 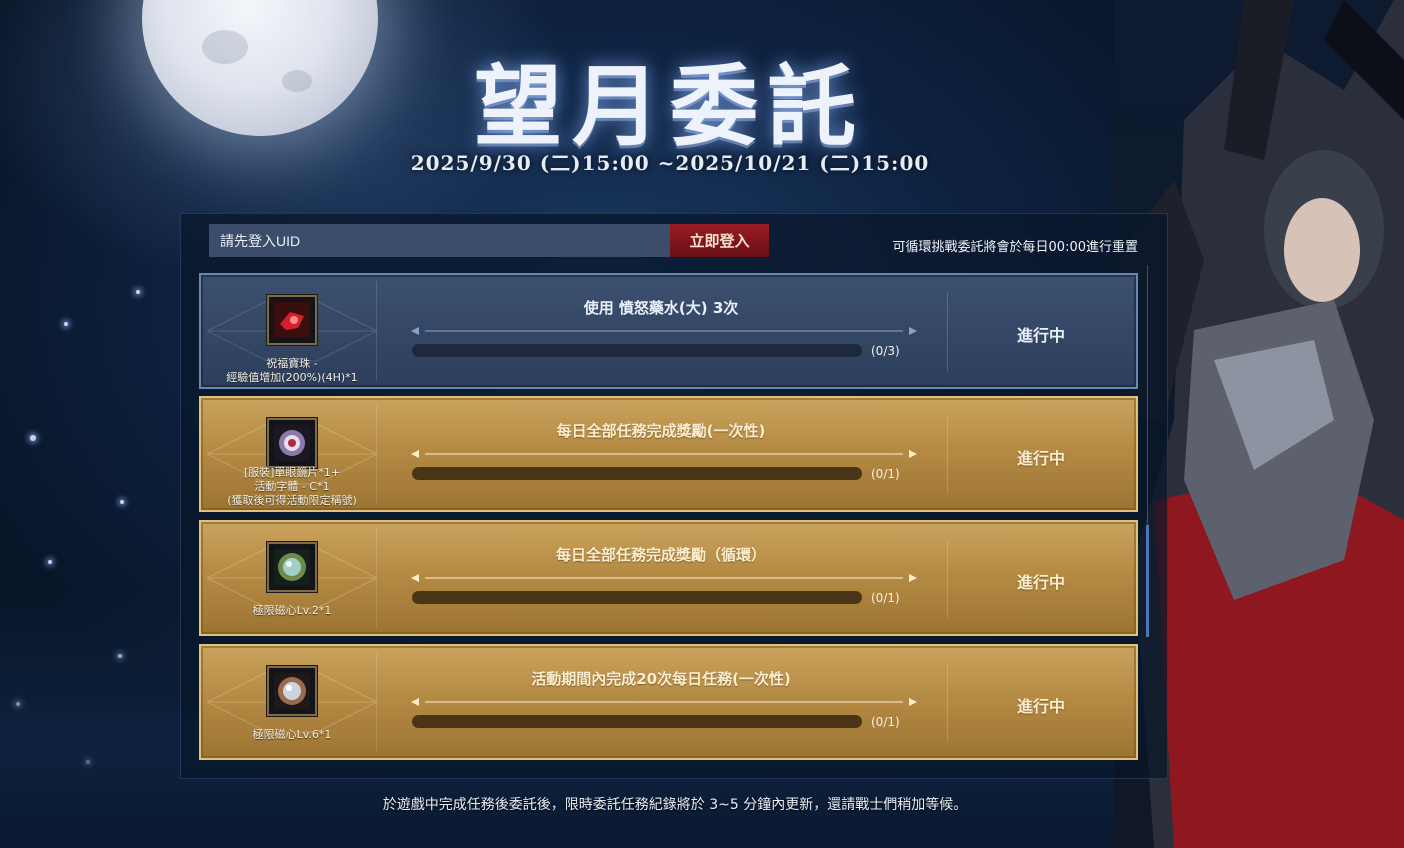 I want to click on quest-row: 極限磁心Lv.6*1 活動期間內完成20次每日任務(一次性) (0/1) 進行中, so click(x=668, y=702).